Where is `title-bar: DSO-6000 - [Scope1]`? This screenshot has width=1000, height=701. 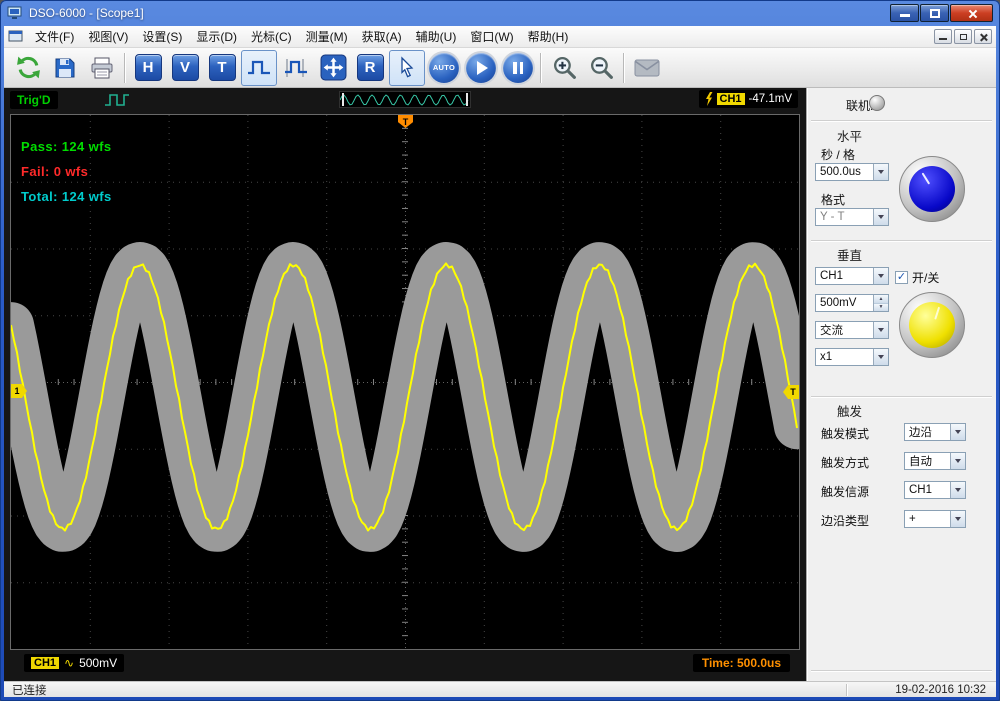 title-bar: DSO-6000 - [Scope1] is located at coordinates (500, 13).